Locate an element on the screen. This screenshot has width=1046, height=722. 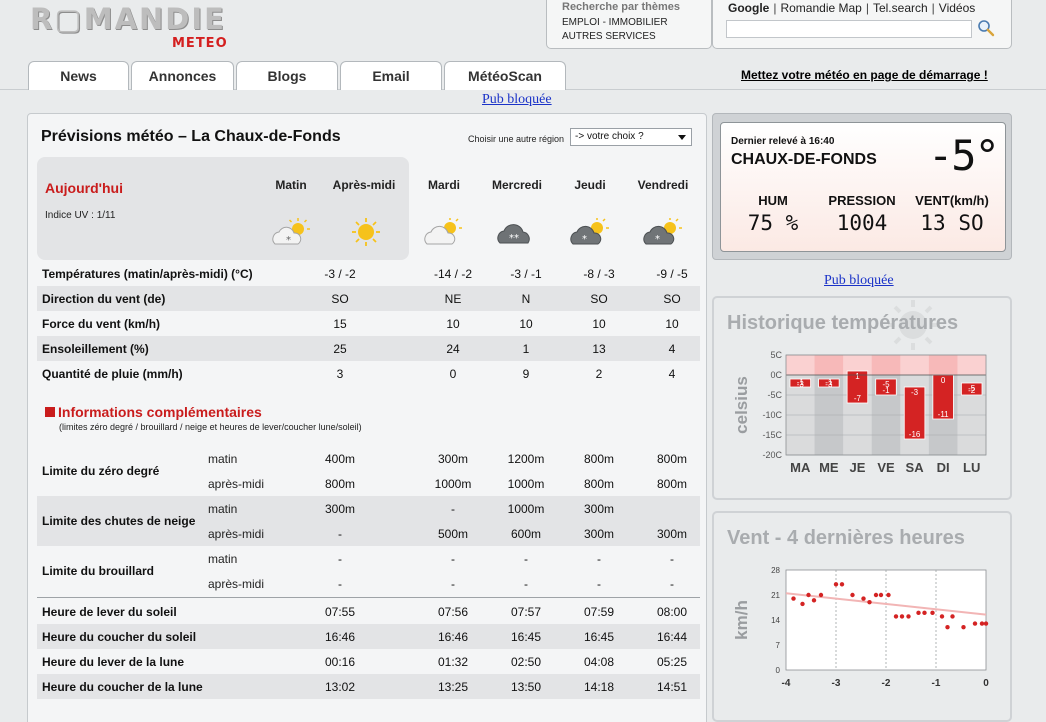
x-tick-label: LU is located at coordinates (971, 467).